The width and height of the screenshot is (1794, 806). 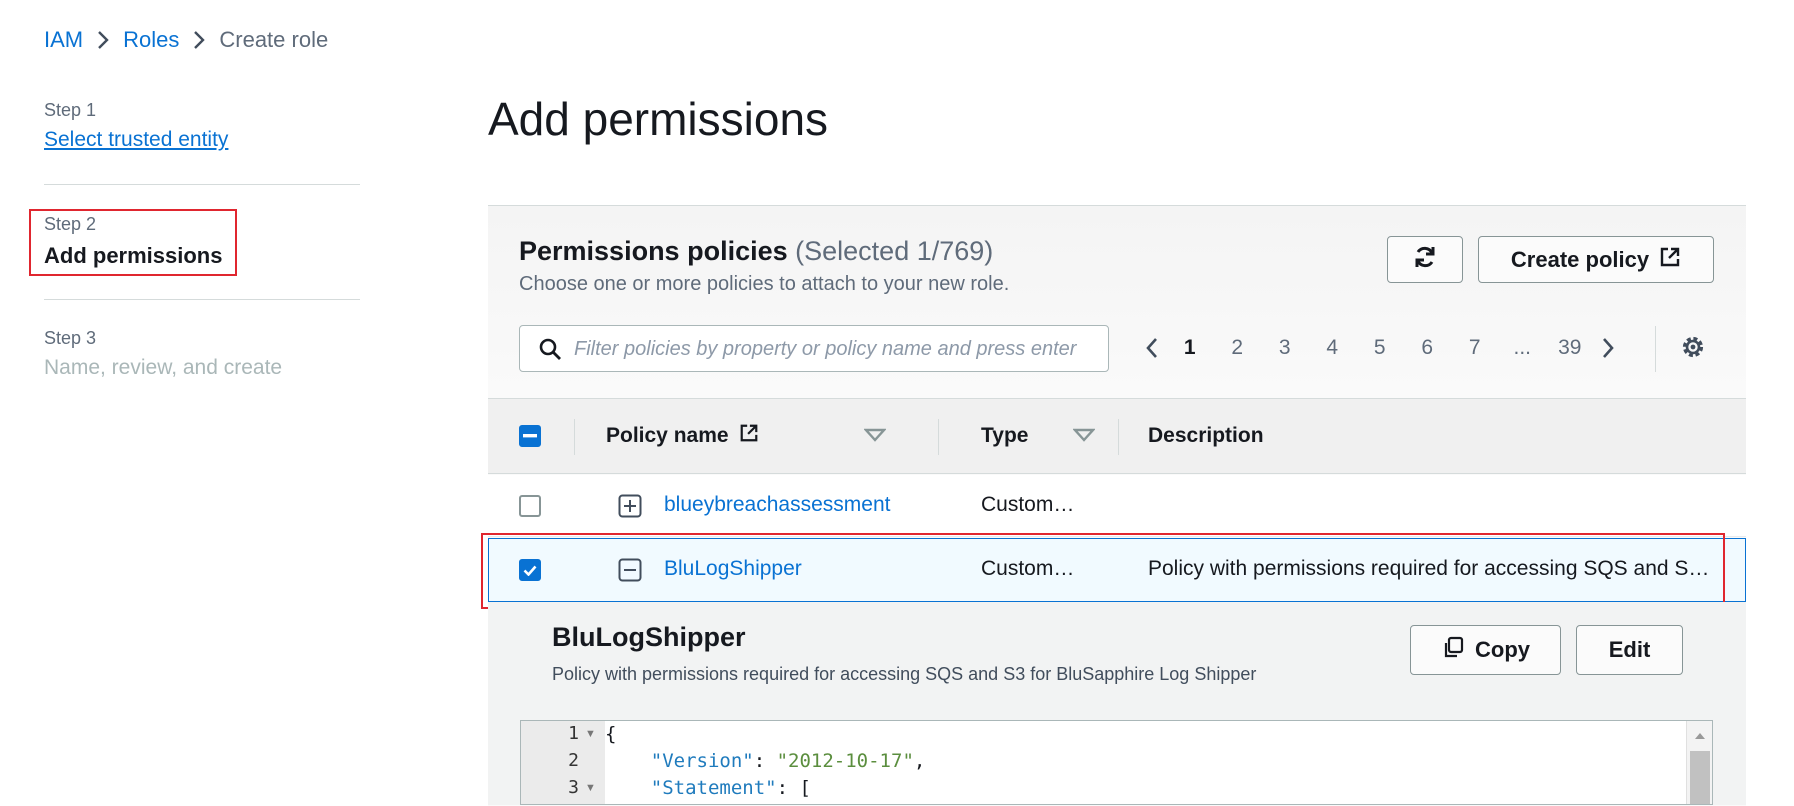 I want to click on page-39: 39, so click(x=1570, y=348).